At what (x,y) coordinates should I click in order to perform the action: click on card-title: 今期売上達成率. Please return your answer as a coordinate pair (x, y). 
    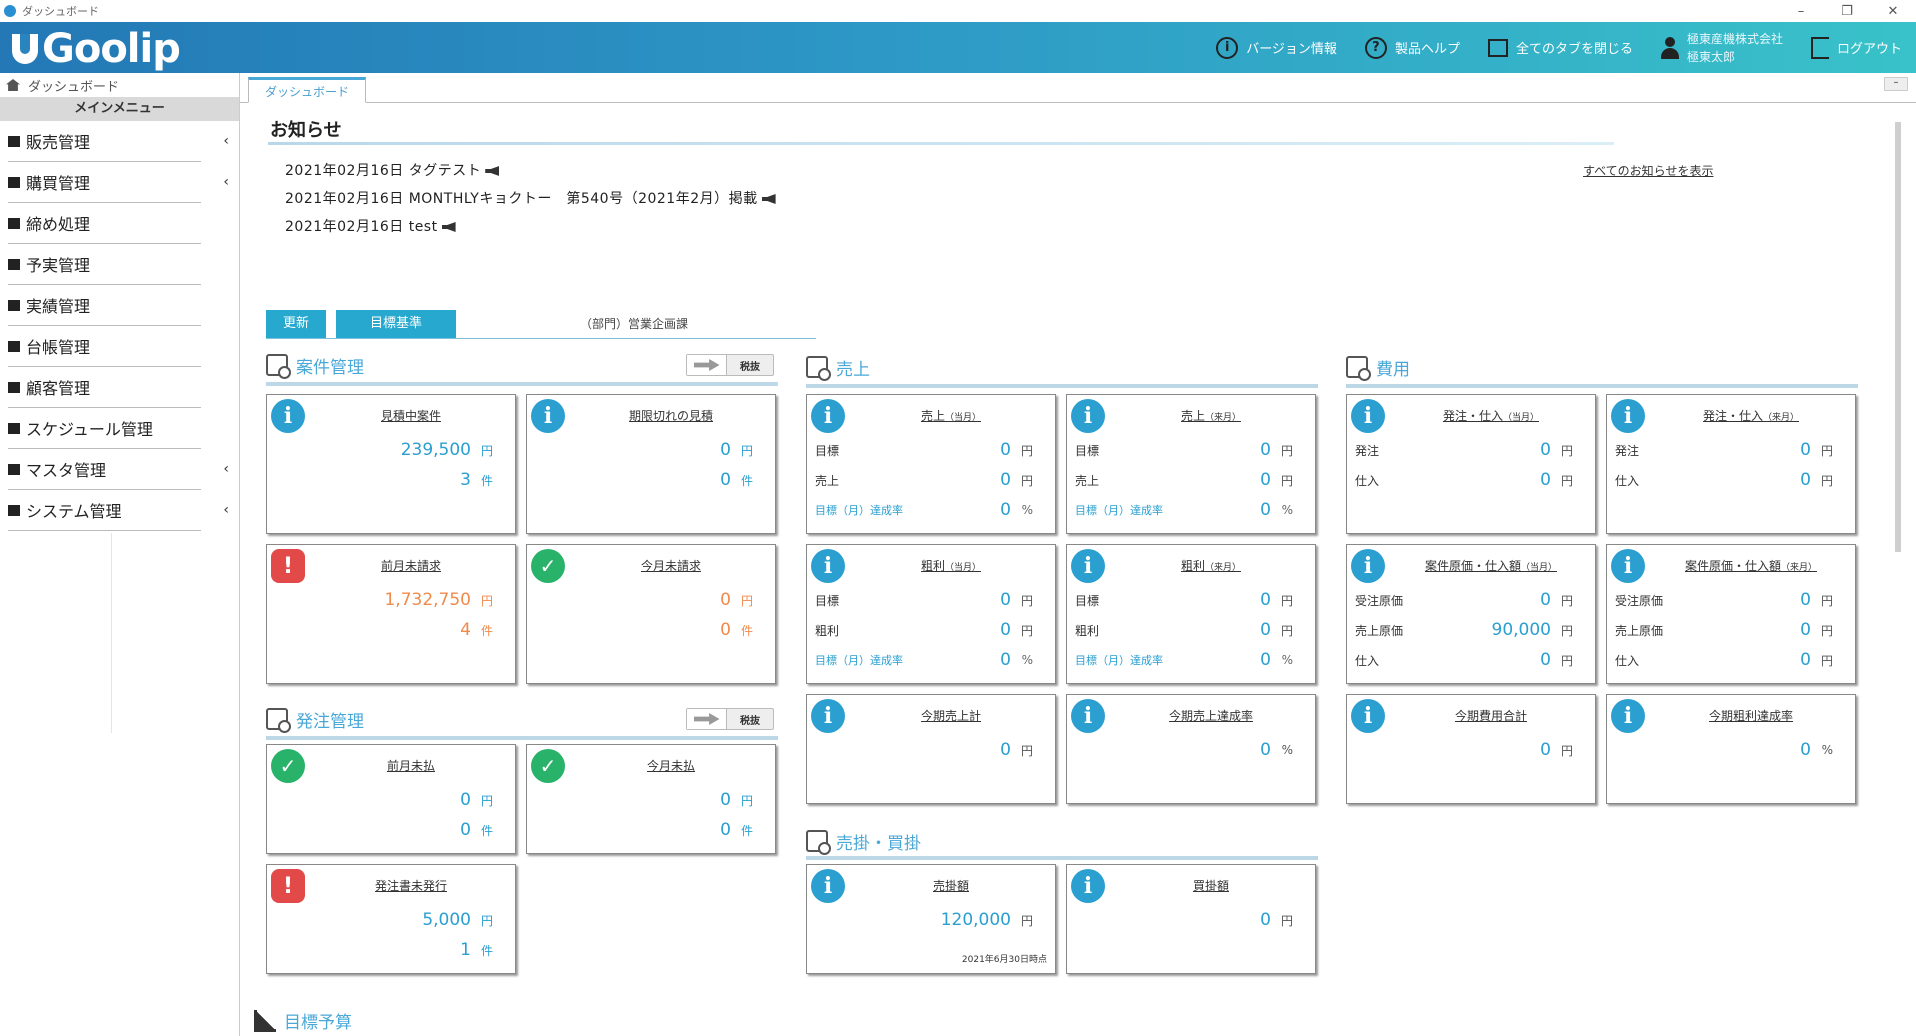
    Looking at the image, I should click on (1211, 715).